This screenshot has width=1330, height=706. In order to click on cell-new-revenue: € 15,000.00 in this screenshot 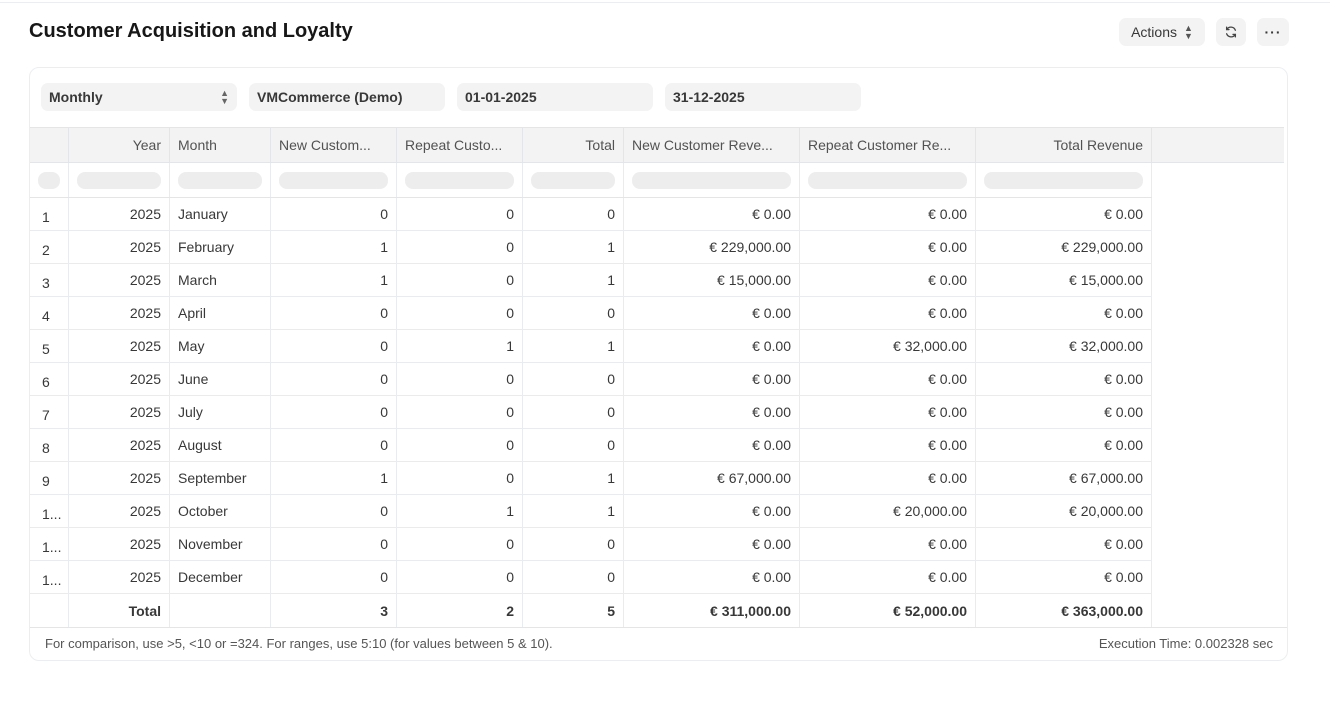, I will do `click(712, 280)`.